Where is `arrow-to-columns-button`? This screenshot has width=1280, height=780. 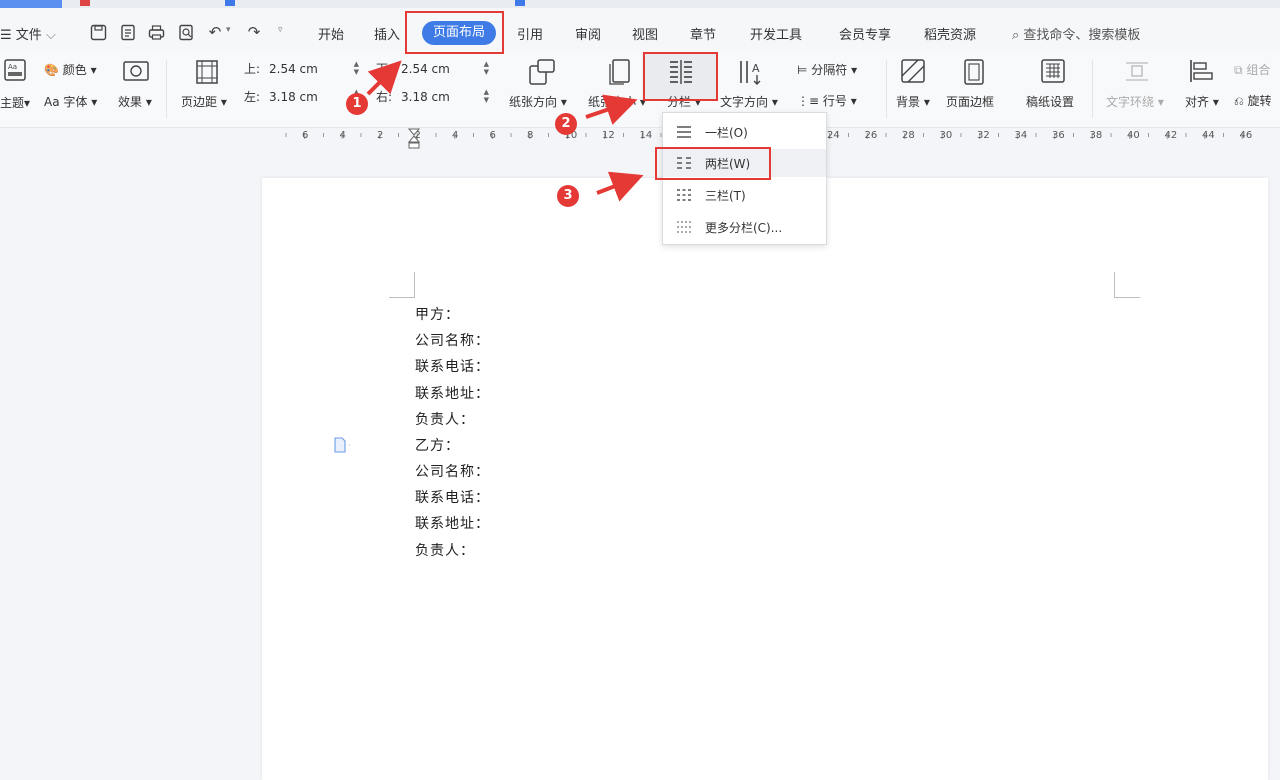 arrow-to-columns-button is located at coordinates (611, 109).